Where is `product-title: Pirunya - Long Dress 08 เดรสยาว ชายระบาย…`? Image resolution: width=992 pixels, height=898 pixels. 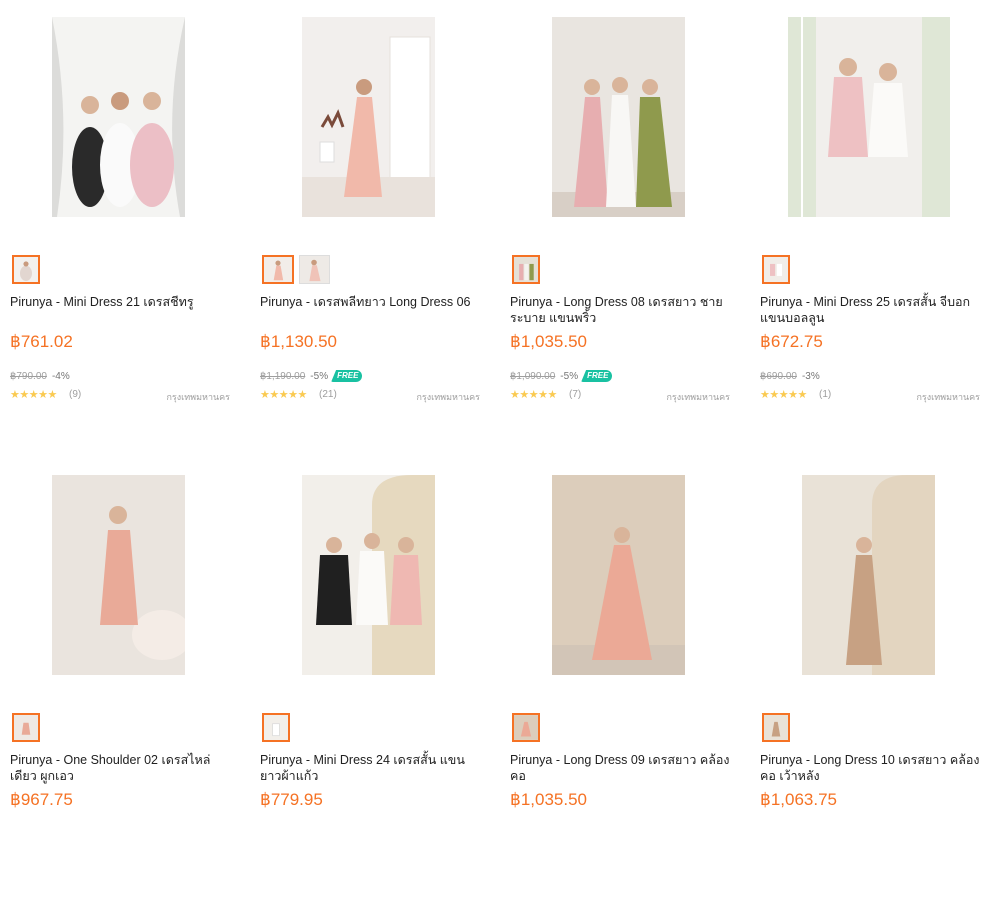 product-title: Pirunya - Long Dress 08 เดรสยาว ชายระบาย… is located at coordinates (621, 310).